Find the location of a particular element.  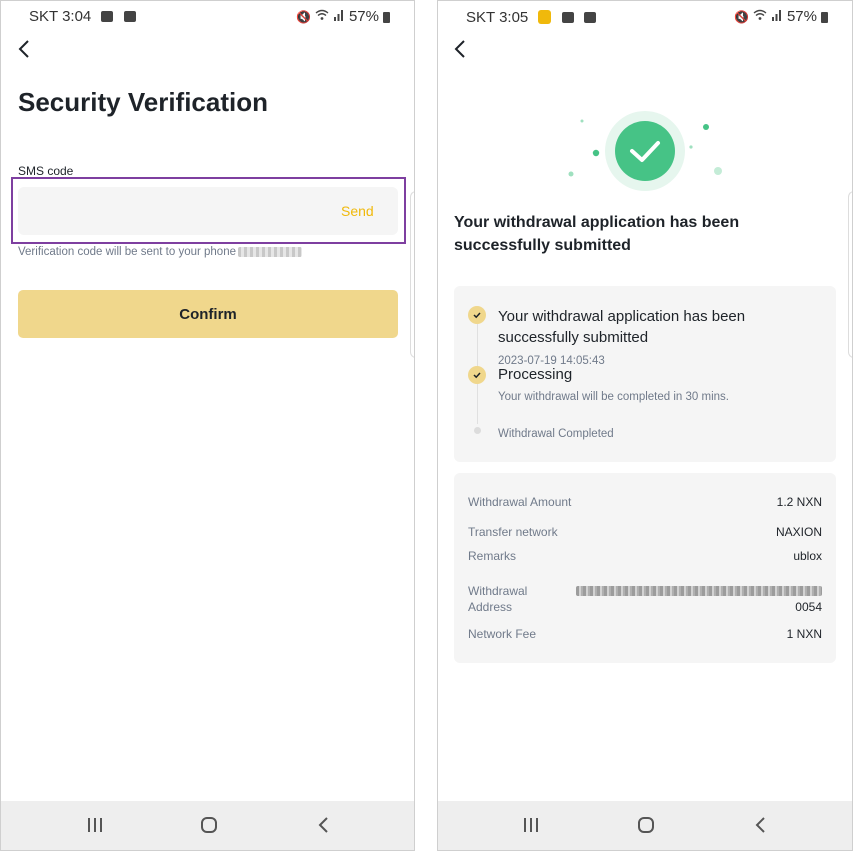

detail-value: 1 NXN is located at coordinates (804, 634).